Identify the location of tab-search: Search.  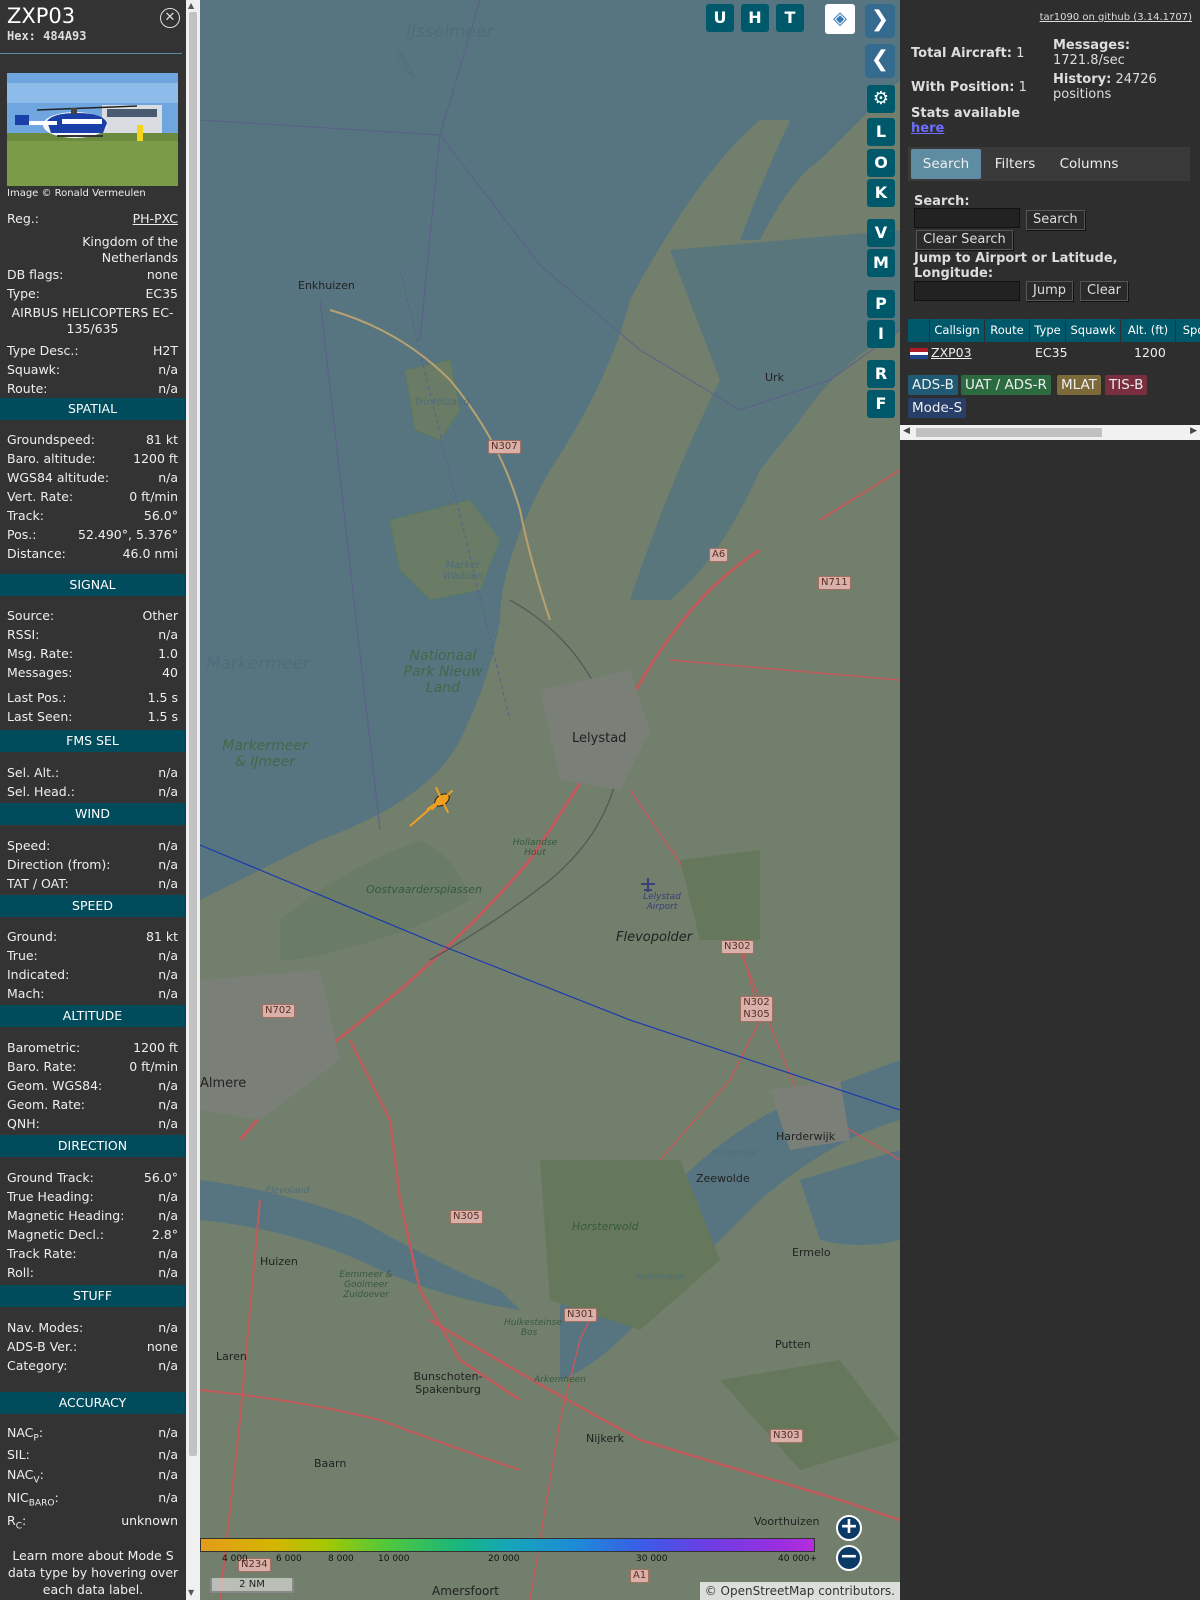
(946, 164).